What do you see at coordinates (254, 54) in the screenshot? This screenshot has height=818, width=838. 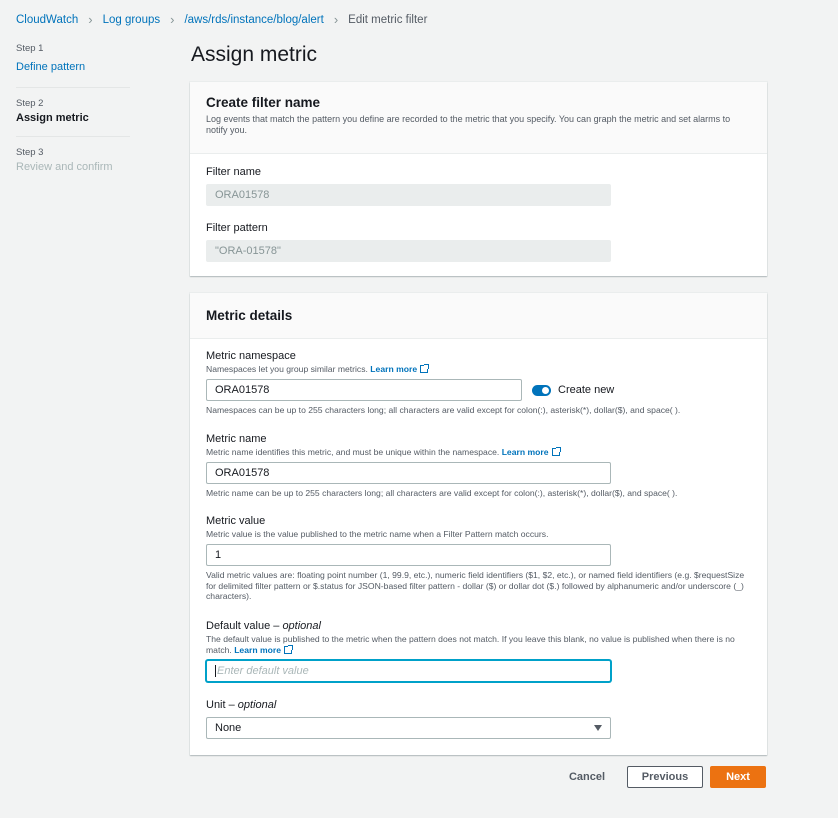 I see `page-title: Assign metric` at bounding box center [254, 54].